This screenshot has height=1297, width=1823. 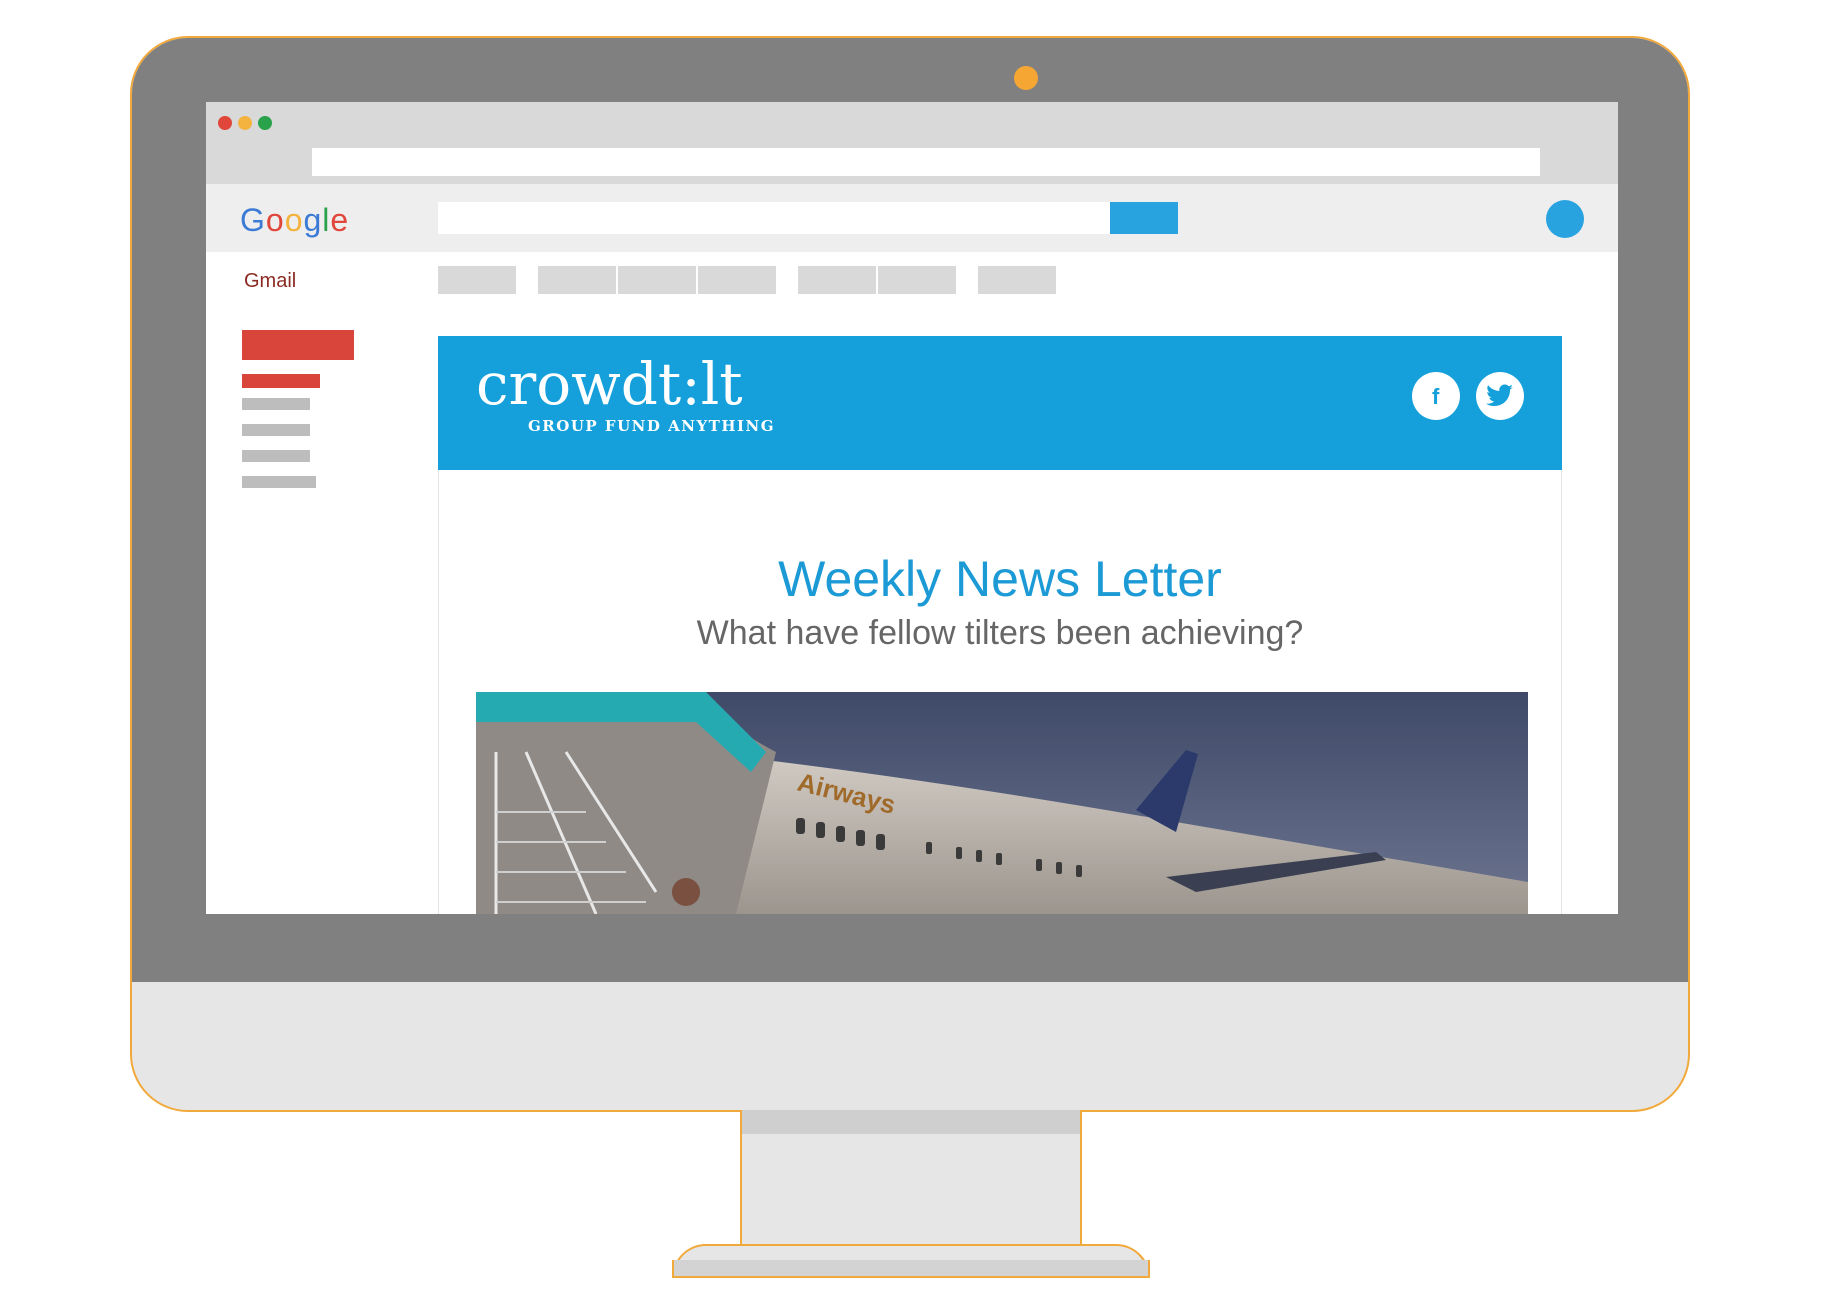 What do you see at coordinates (911, 1269) in the screenshot?
I see `monitor-stand-base-edge` at bounding box center [911, 1269].